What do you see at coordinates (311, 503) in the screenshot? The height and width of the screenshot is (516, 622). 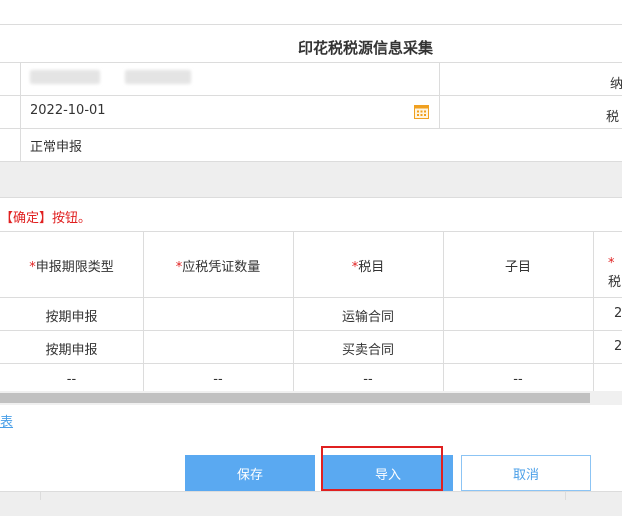 I see `bottom-strip` at bounding box center [311, 503].